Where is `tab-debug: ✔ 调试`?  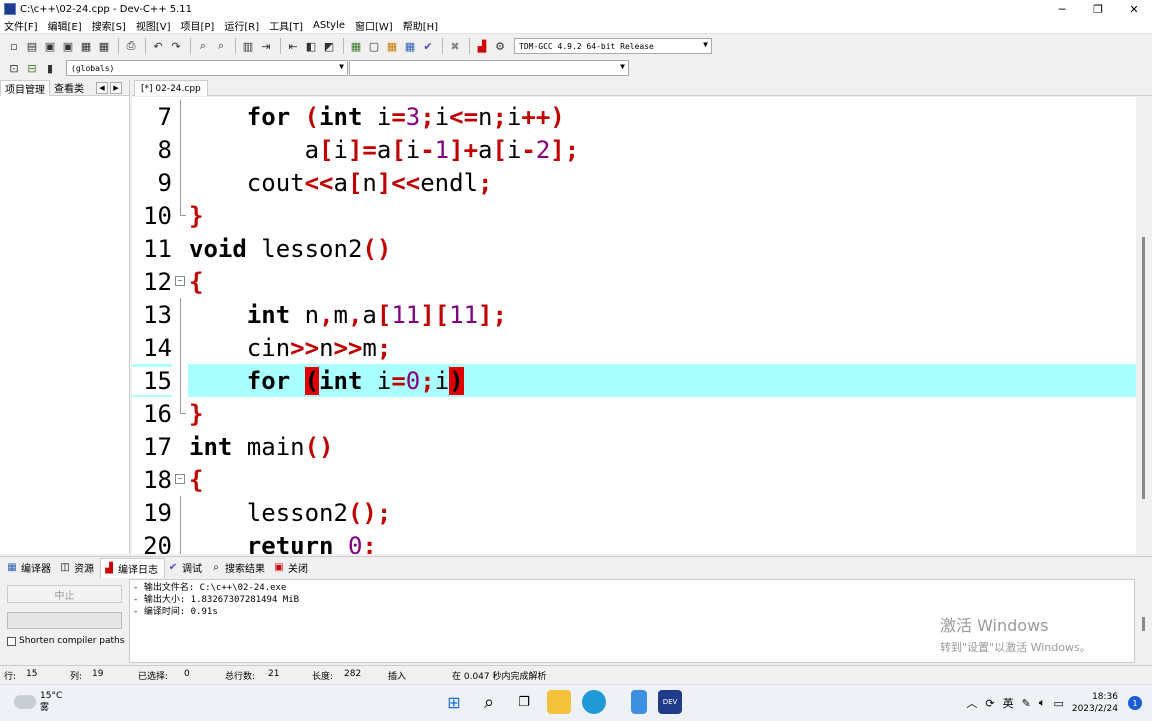 tab-debug: ✔ 调试 is located at coordinates (186, 568).